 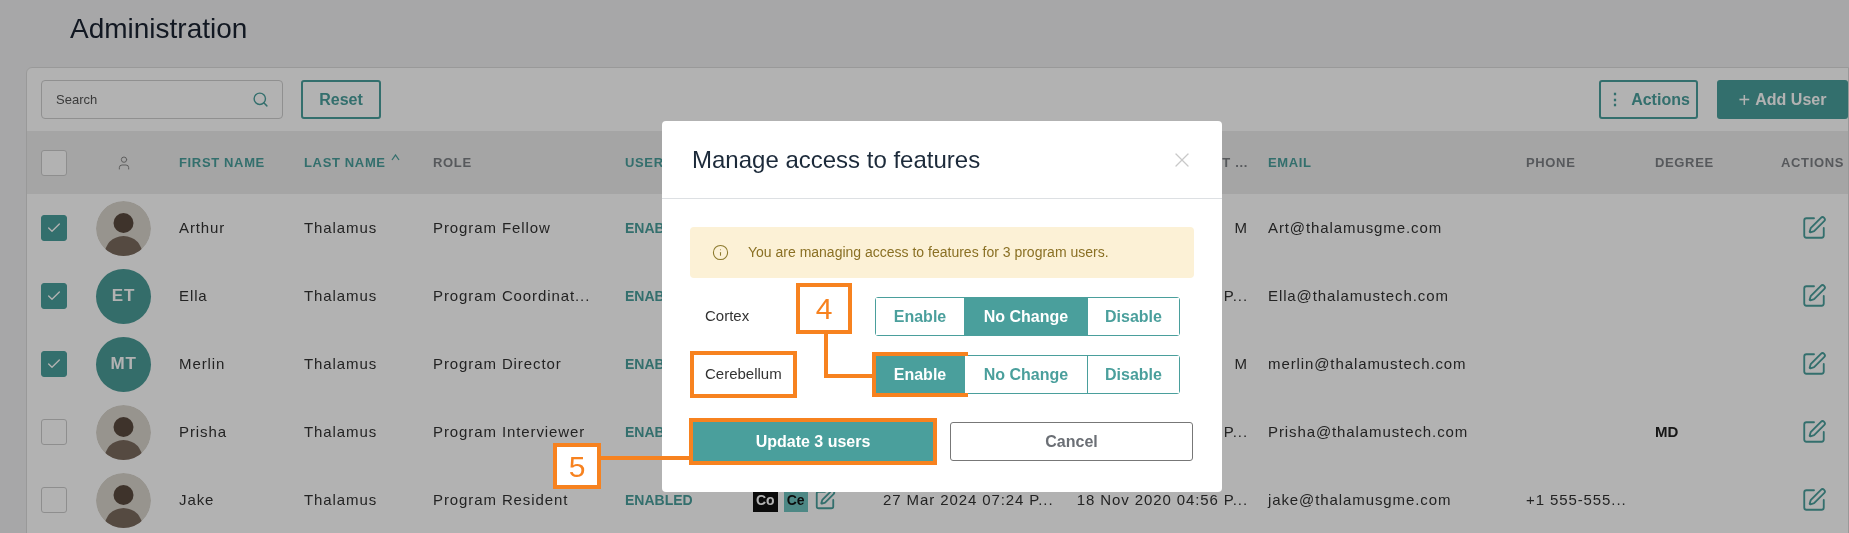 I want to click on search-field: Search, so click(x=162, y=99).